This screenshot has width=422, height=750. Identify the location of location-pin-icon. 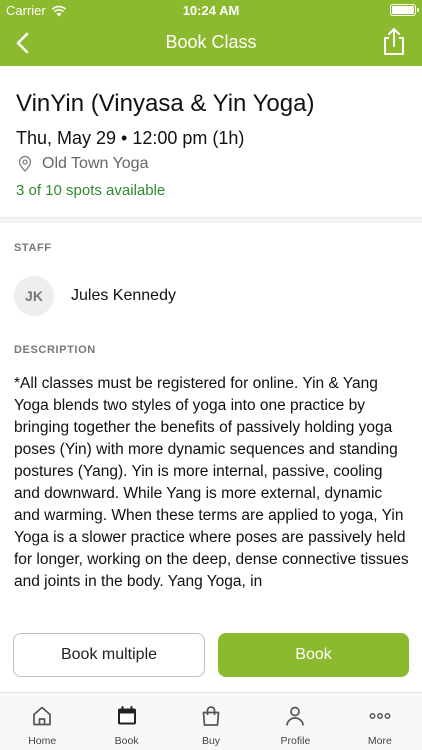
(25, 163).